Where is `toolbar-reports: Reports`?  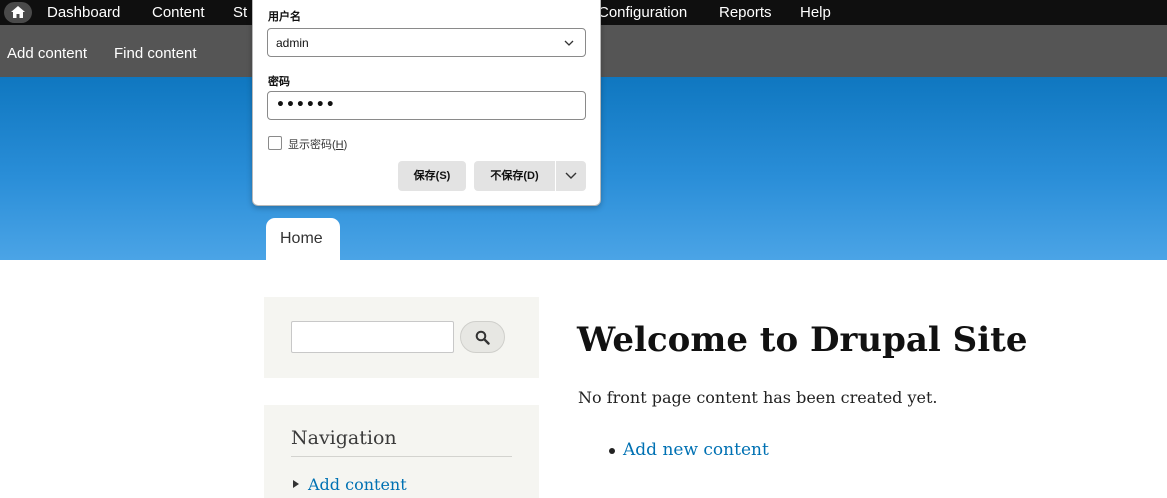
toolbar-reports: Reports is located at coordinates (745, 12).